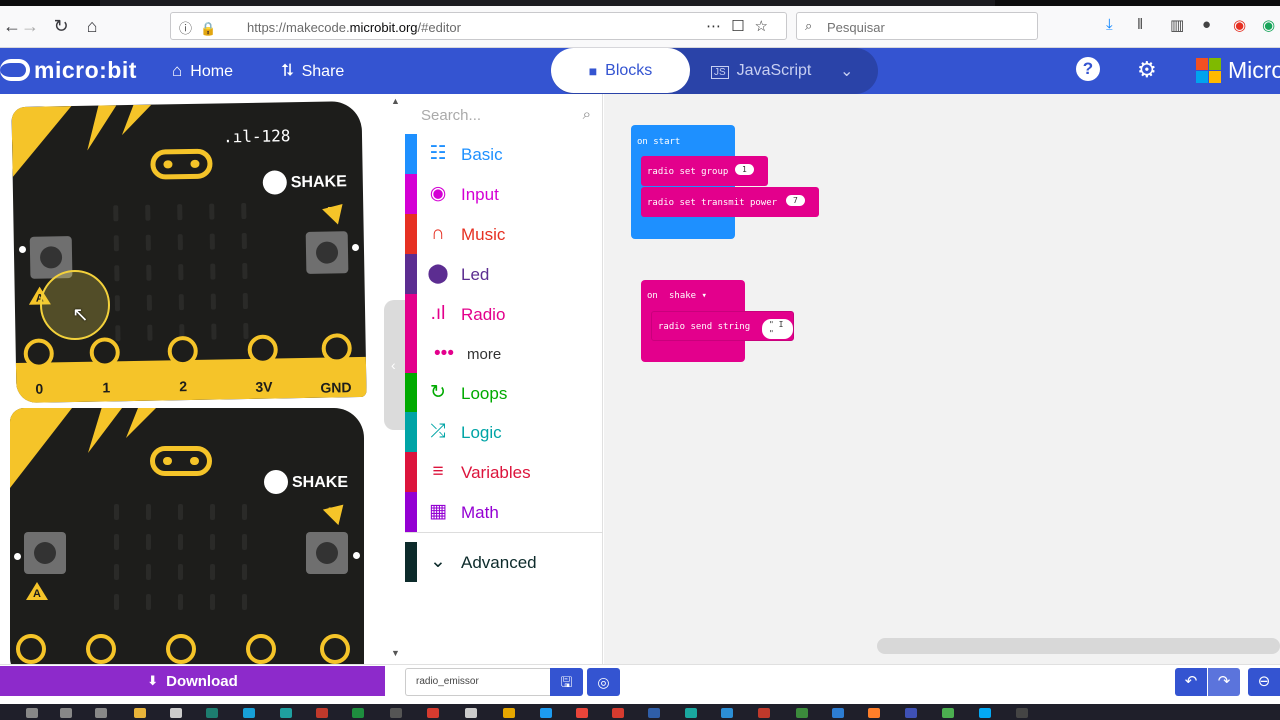 The height and width of the screenshot is (720, 1280). Describe the element at coordinates (504, 432) in the screenshot. I see `category-logic: ⤮ Logic` at that location.